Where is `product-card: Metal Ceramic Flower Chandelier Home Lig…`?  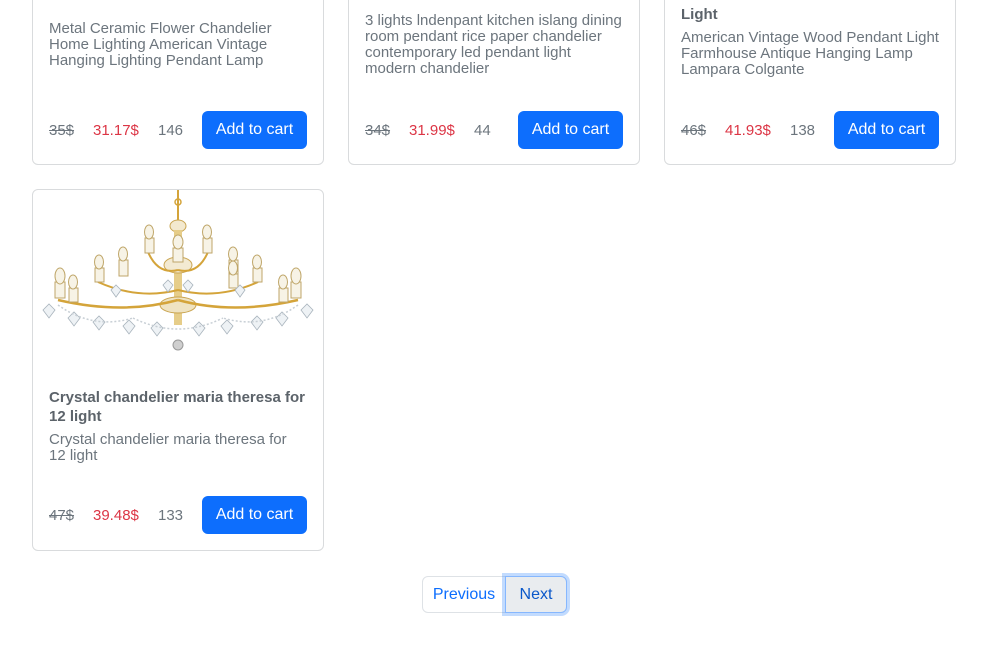 product-card: Metal Ceramic Flower Chandelier Home Lig… is located at coordinates (178, 82).